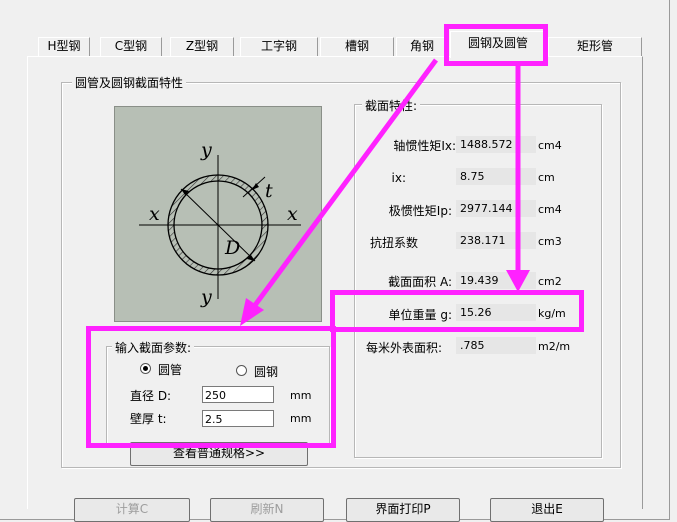  Describe the element at coordinates (547, 510) in the screenshot. I see `exit-button: 退出E` at that location.